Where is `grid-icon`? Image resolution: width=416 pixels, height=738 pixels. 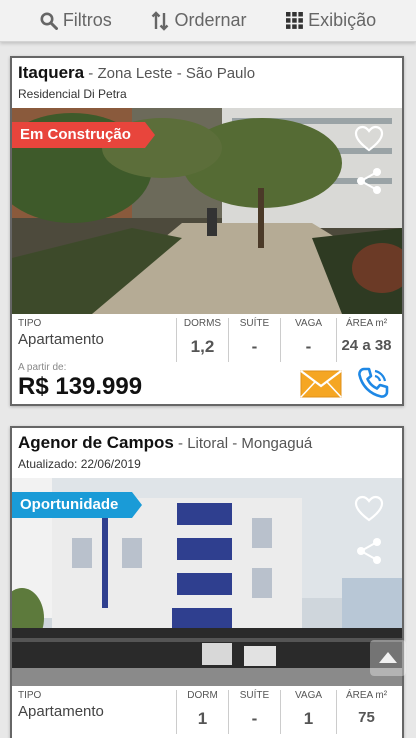 grid-icon is located at coordinates (295, 20).